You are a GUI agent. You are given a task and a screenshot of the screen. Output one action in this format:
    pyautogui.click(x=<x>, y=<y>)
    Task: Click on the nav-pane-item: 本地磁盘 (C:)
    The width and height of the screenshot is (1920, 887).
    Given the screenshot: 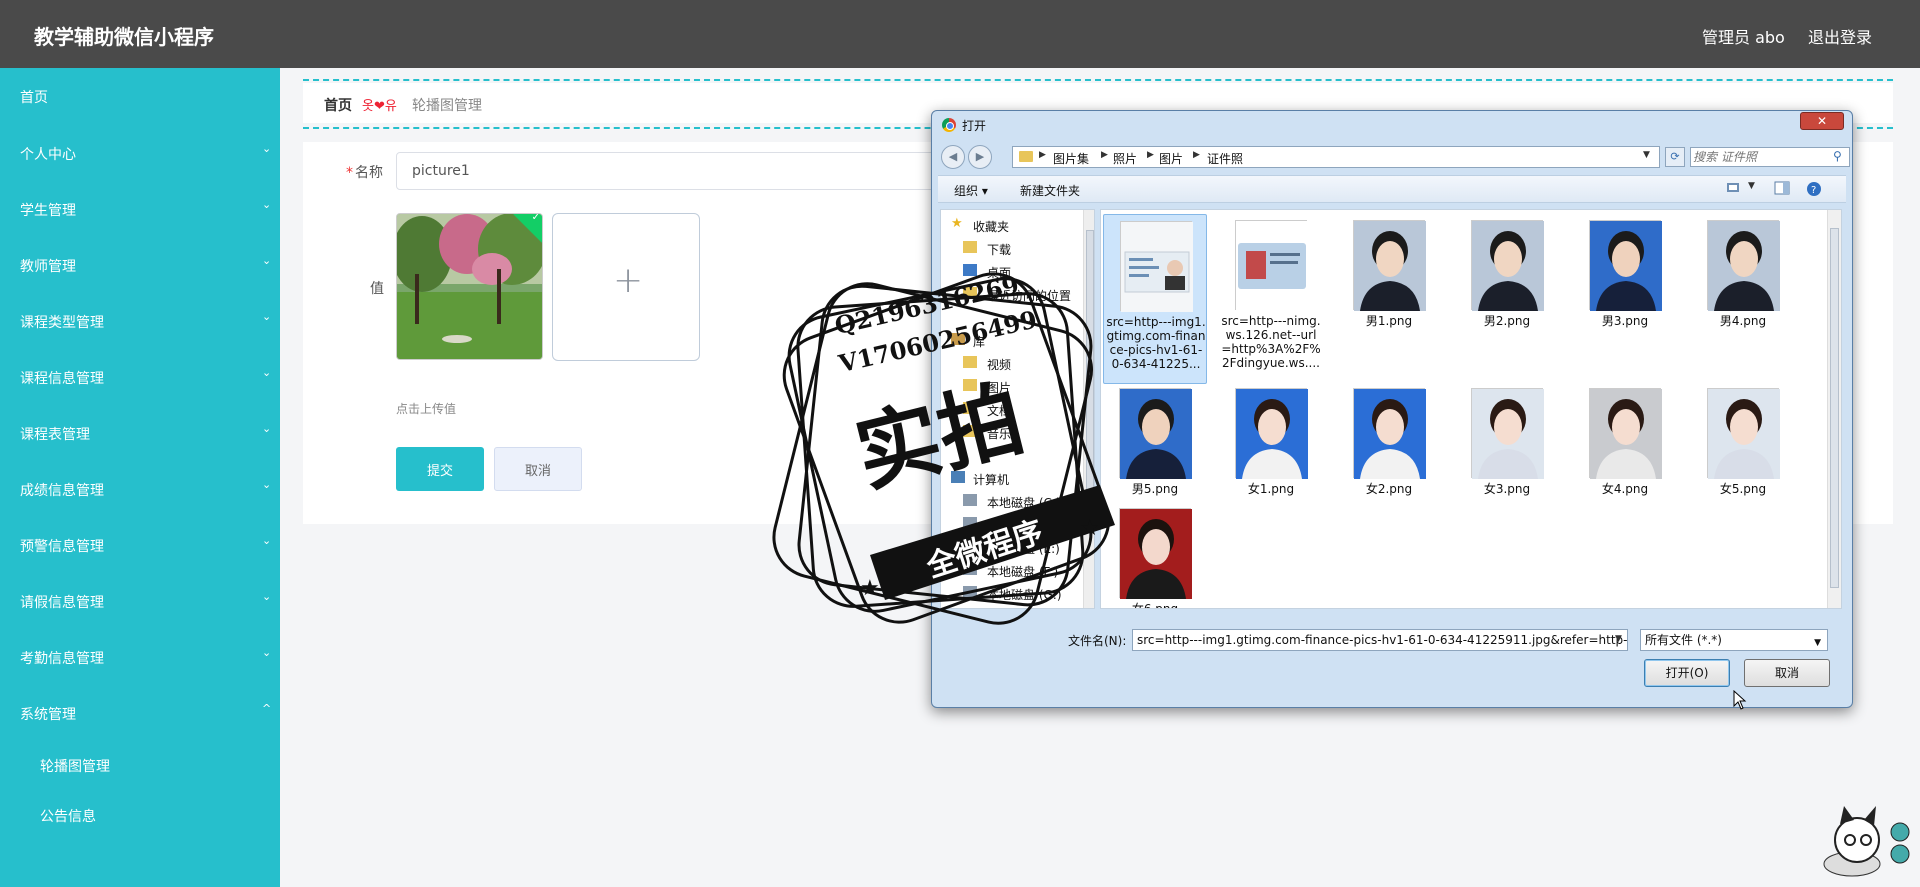 What is the action you would take?
    pyautogui.click(x=1011, y=501)
    